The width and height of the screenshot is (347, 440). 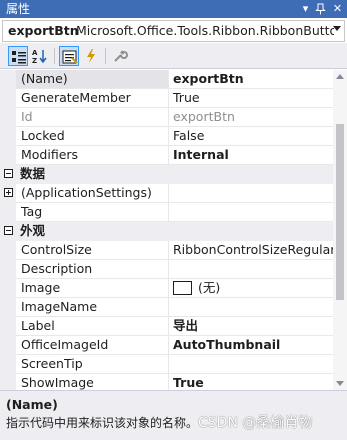 I want to click on property-value: (无), so click(x=209, y=287).